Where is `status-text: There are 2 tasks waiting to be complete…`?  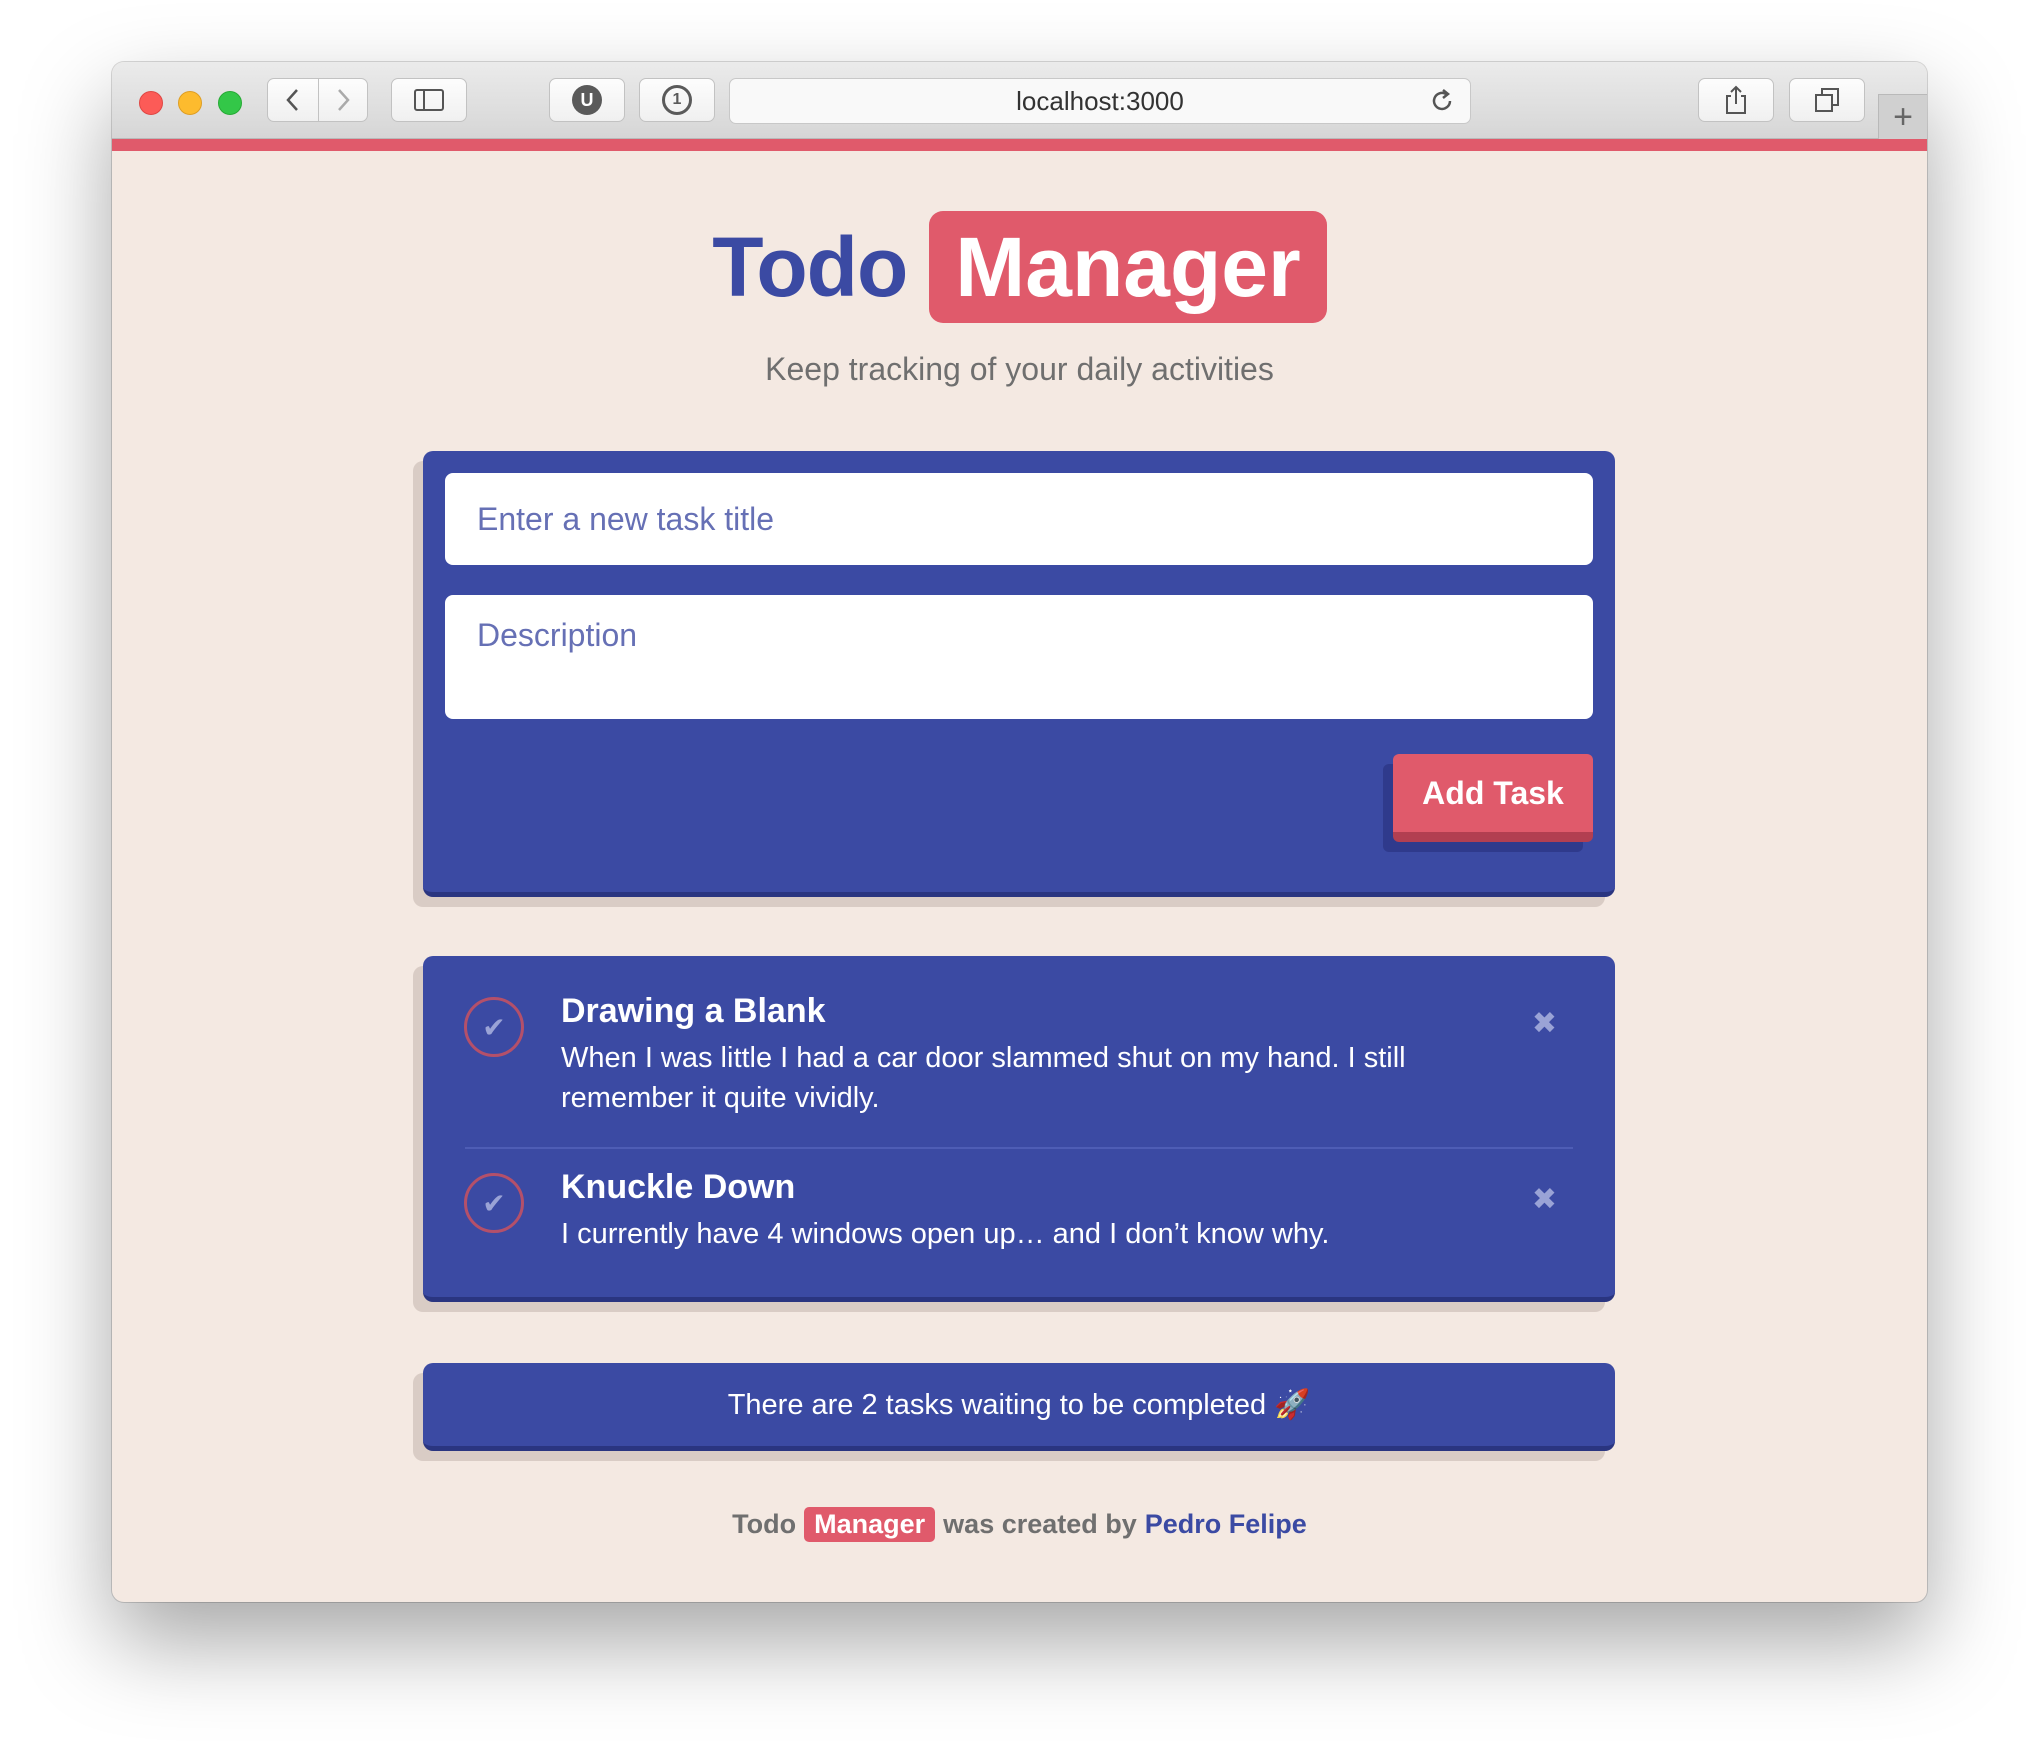 status-text: There are 2 tasks waiting to be complete… is located at coordinates (1019, 1404).